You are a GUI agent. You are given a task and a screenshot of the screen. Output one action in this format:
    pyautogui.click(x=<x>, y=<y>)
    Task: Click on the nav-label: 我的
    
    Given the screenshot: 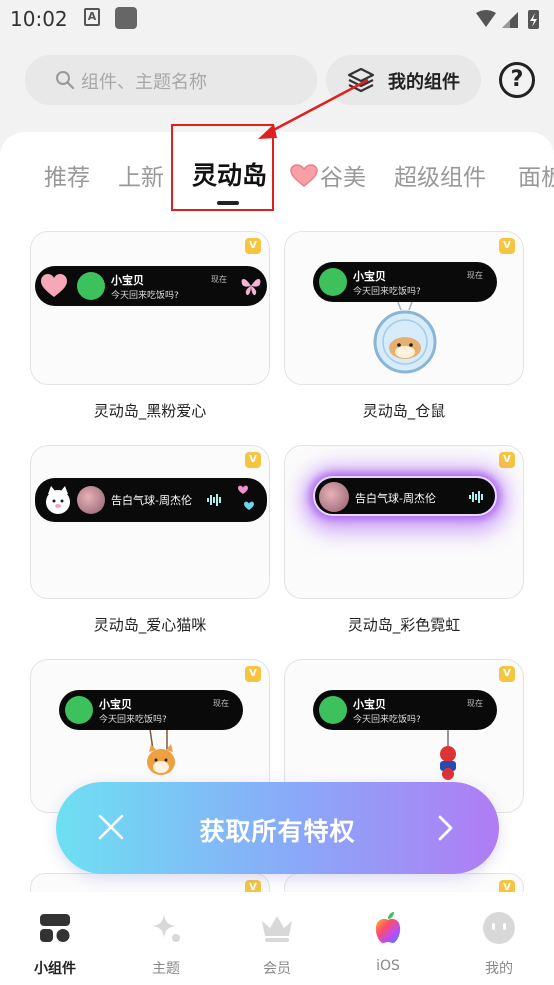 What is the action you would take?
    pyautogui.click(x=499, y=969)
    